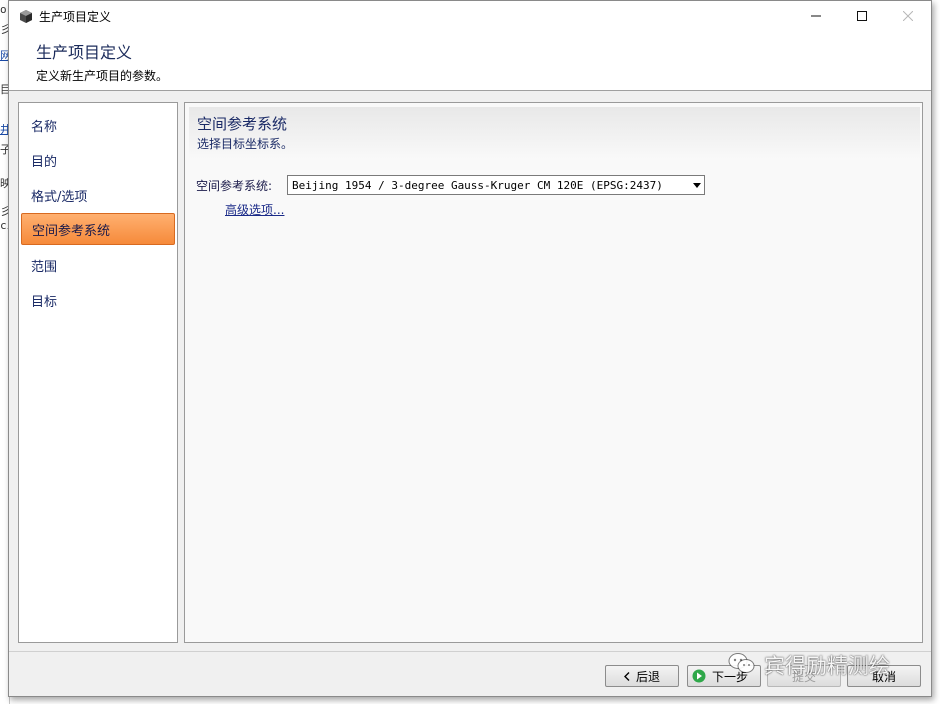 This screenshot has height=704, width=940. What do you see at coordinates (626, 676) in the screenshot?
I see `chevron-left-icon` at bounding box center [626, 676].